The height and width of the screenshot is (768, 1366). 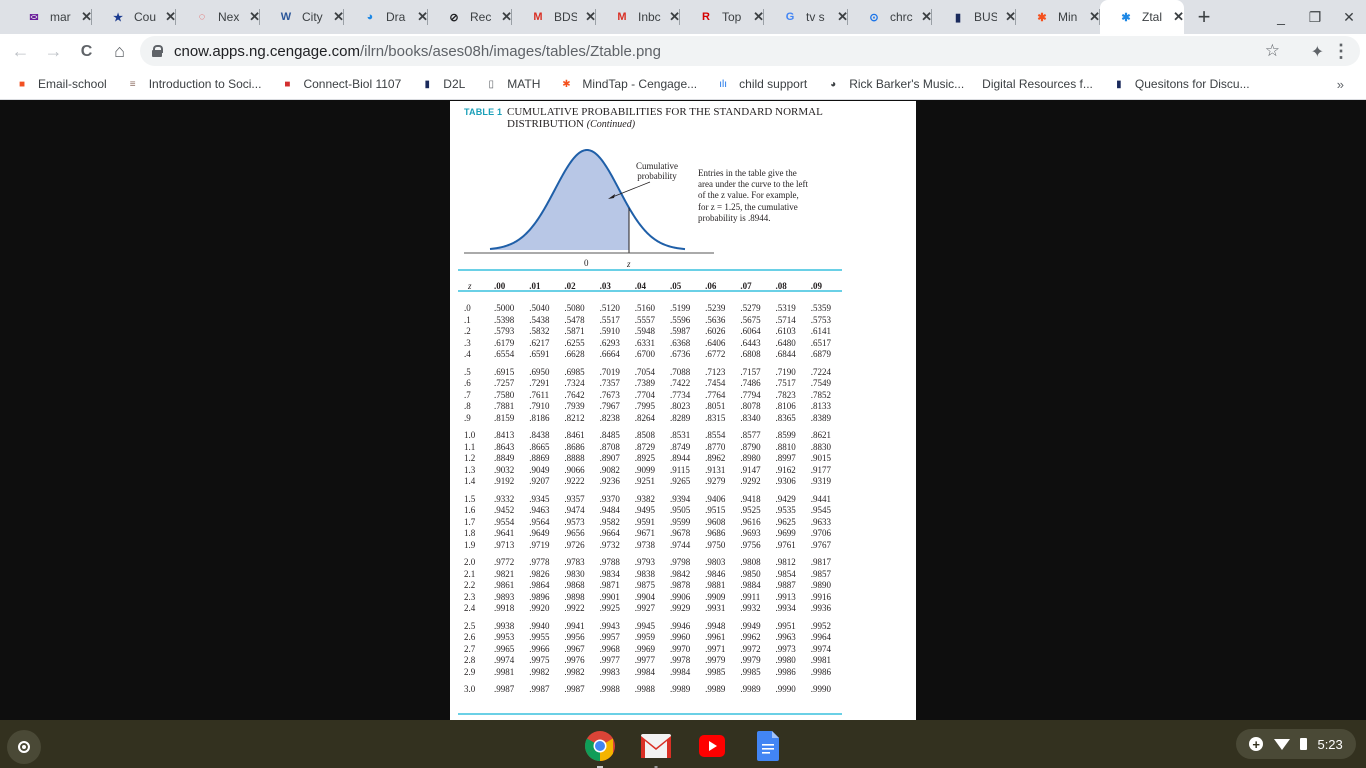 I want to click on add-circle-icon: +, so click(x=1256, y=744).